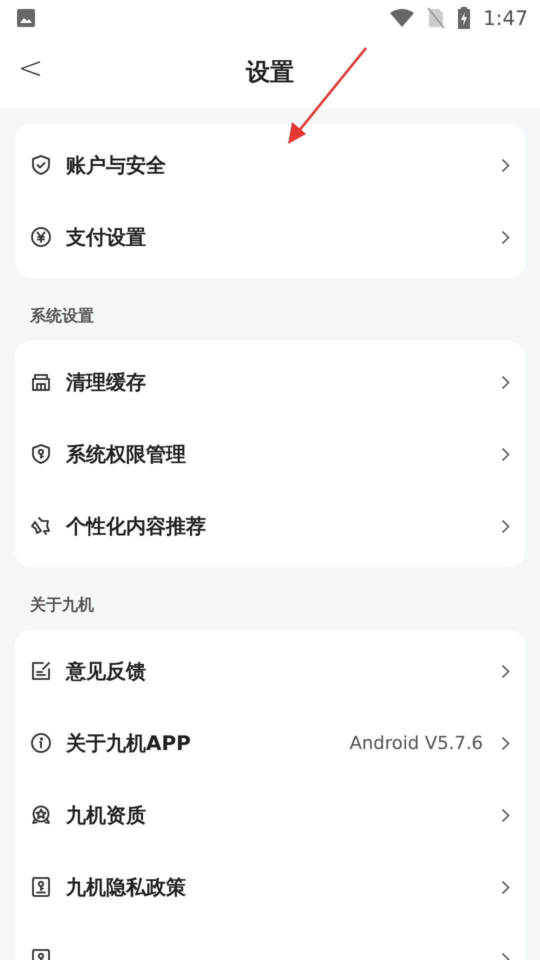 This screenshot has height=960, width=540. What do you see at coordinates (270, 526) in the screenshot?
I see `settings-row: 个性化内容推荐` at bounding box center [270, 526].